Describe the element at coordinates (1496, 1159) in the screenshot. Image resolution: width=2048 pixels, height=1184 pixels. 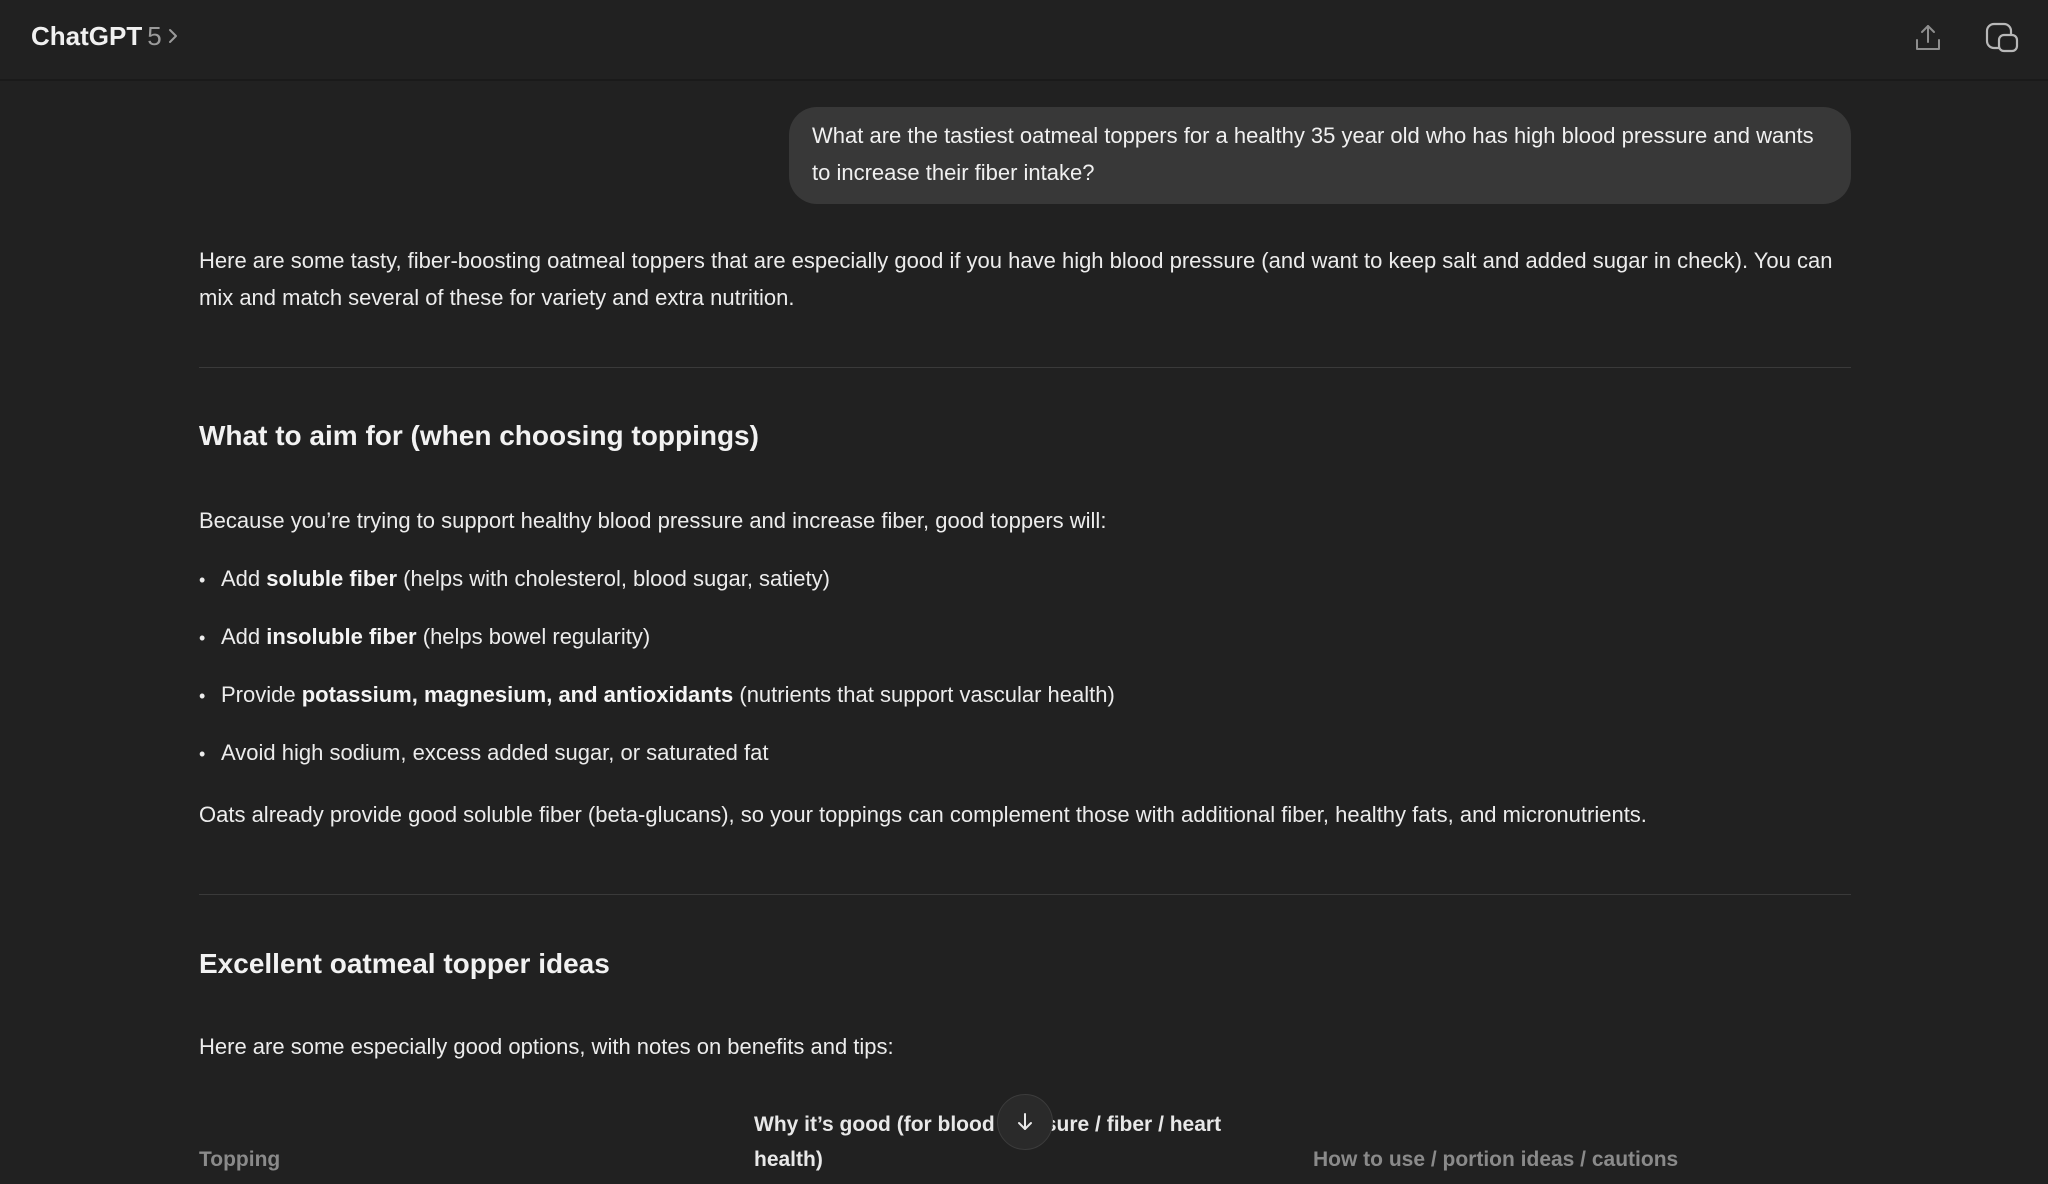
I see `table-header-how: How to use / portion ideas / cautions` at that location.